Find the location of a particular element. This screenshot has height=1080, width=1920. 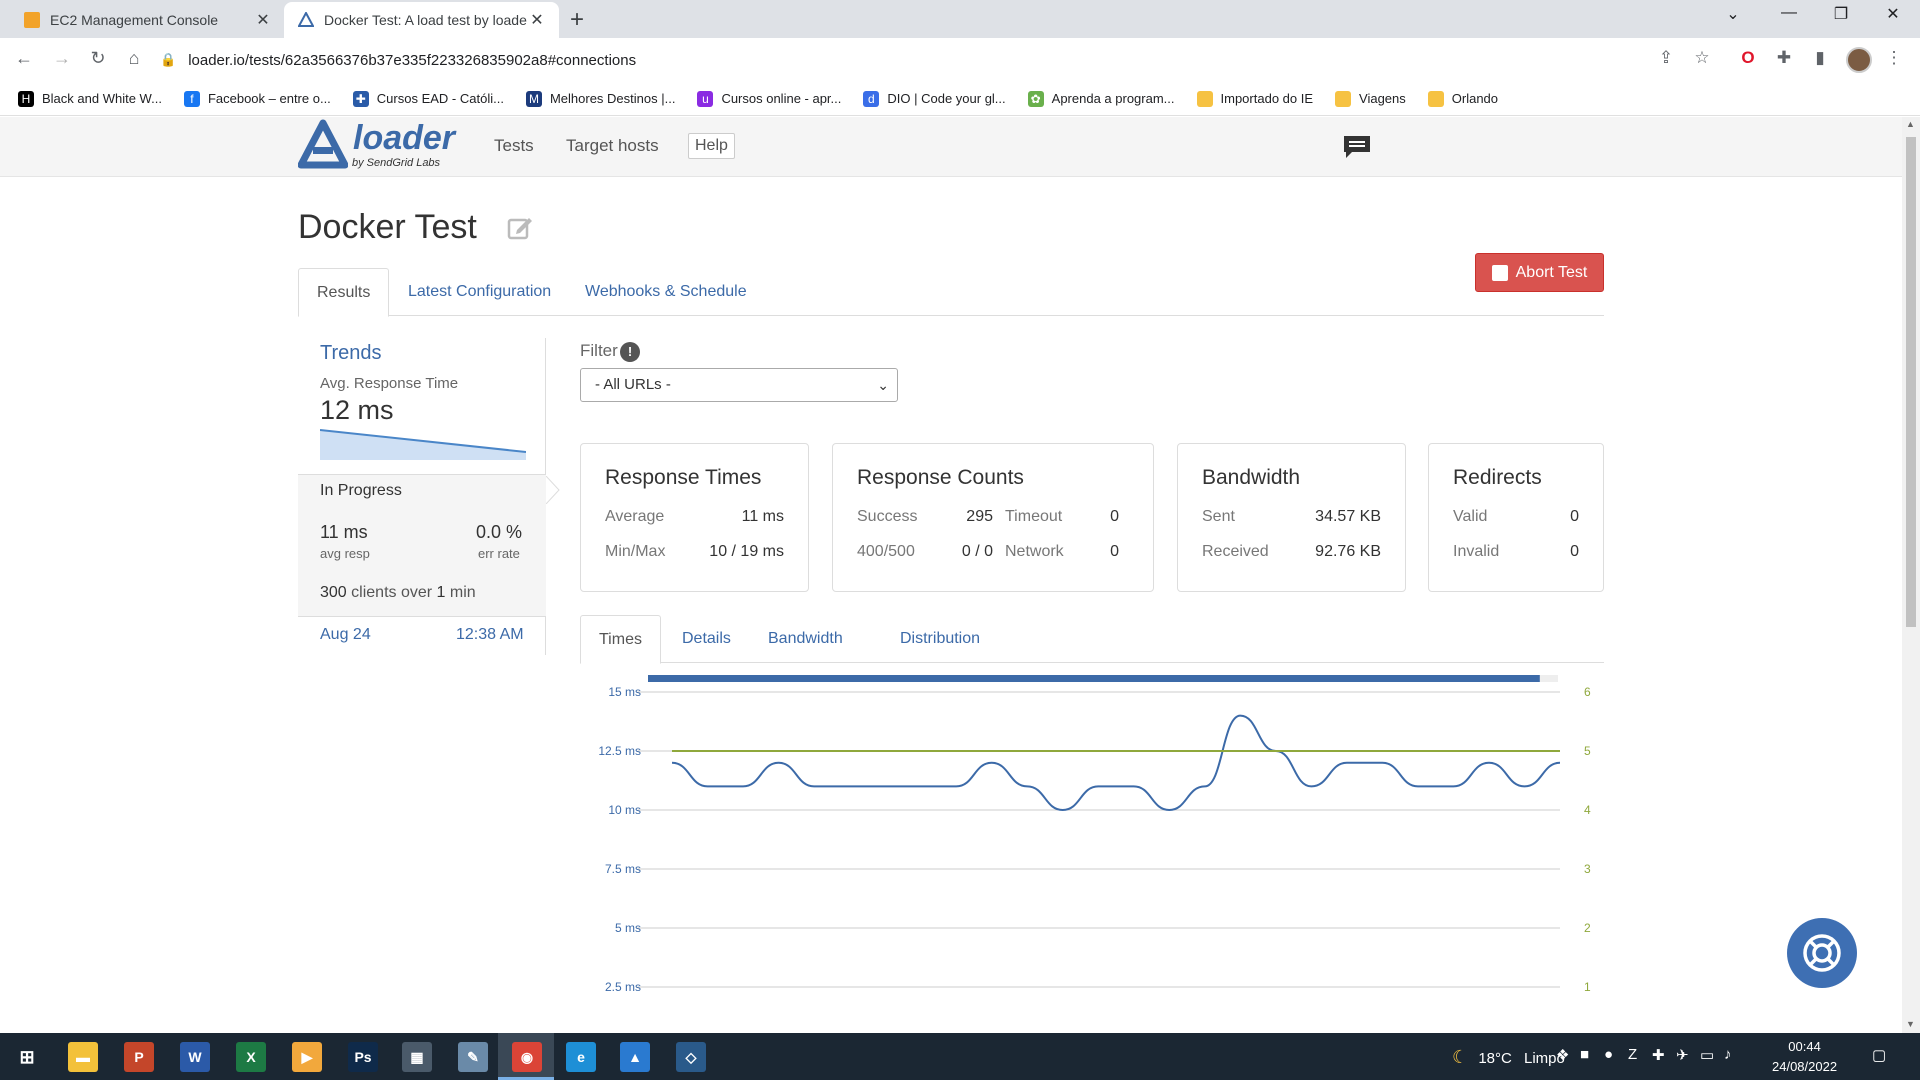

bookmark-star-icon: ☆ is located at coordinates (1702, 58).